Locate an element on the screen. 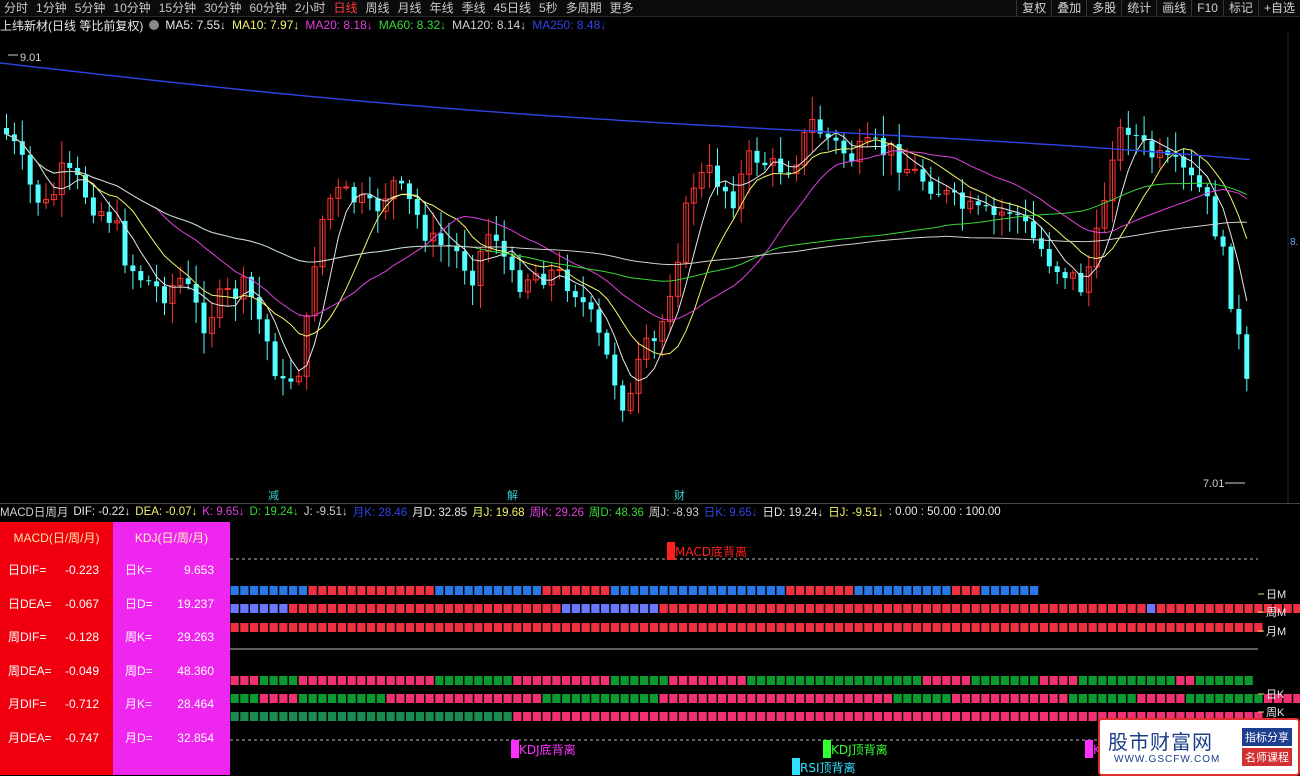 This screenshot has width=1300, height=776. period-tab: 分时 is located at coordinates (16, 8).